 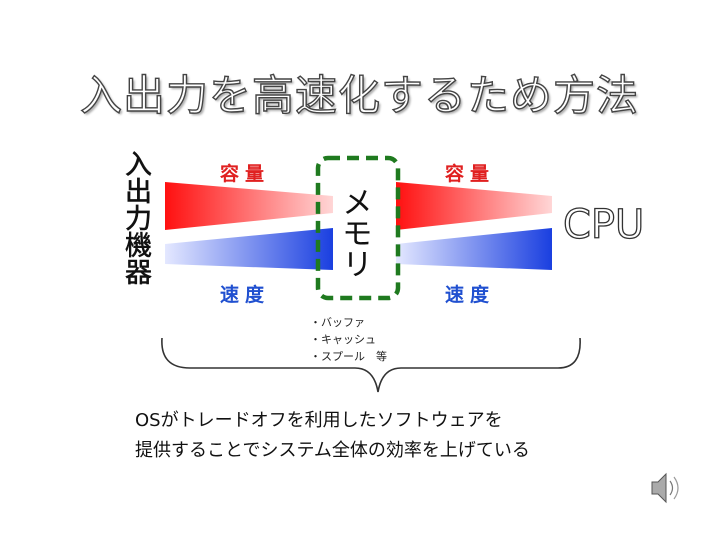 What do you see at coordinates (319, 420) in the screenshot?
I see `note-line-1: OSがトレードオフを利用したソフトウェアを` at bounding box center [319, 420].